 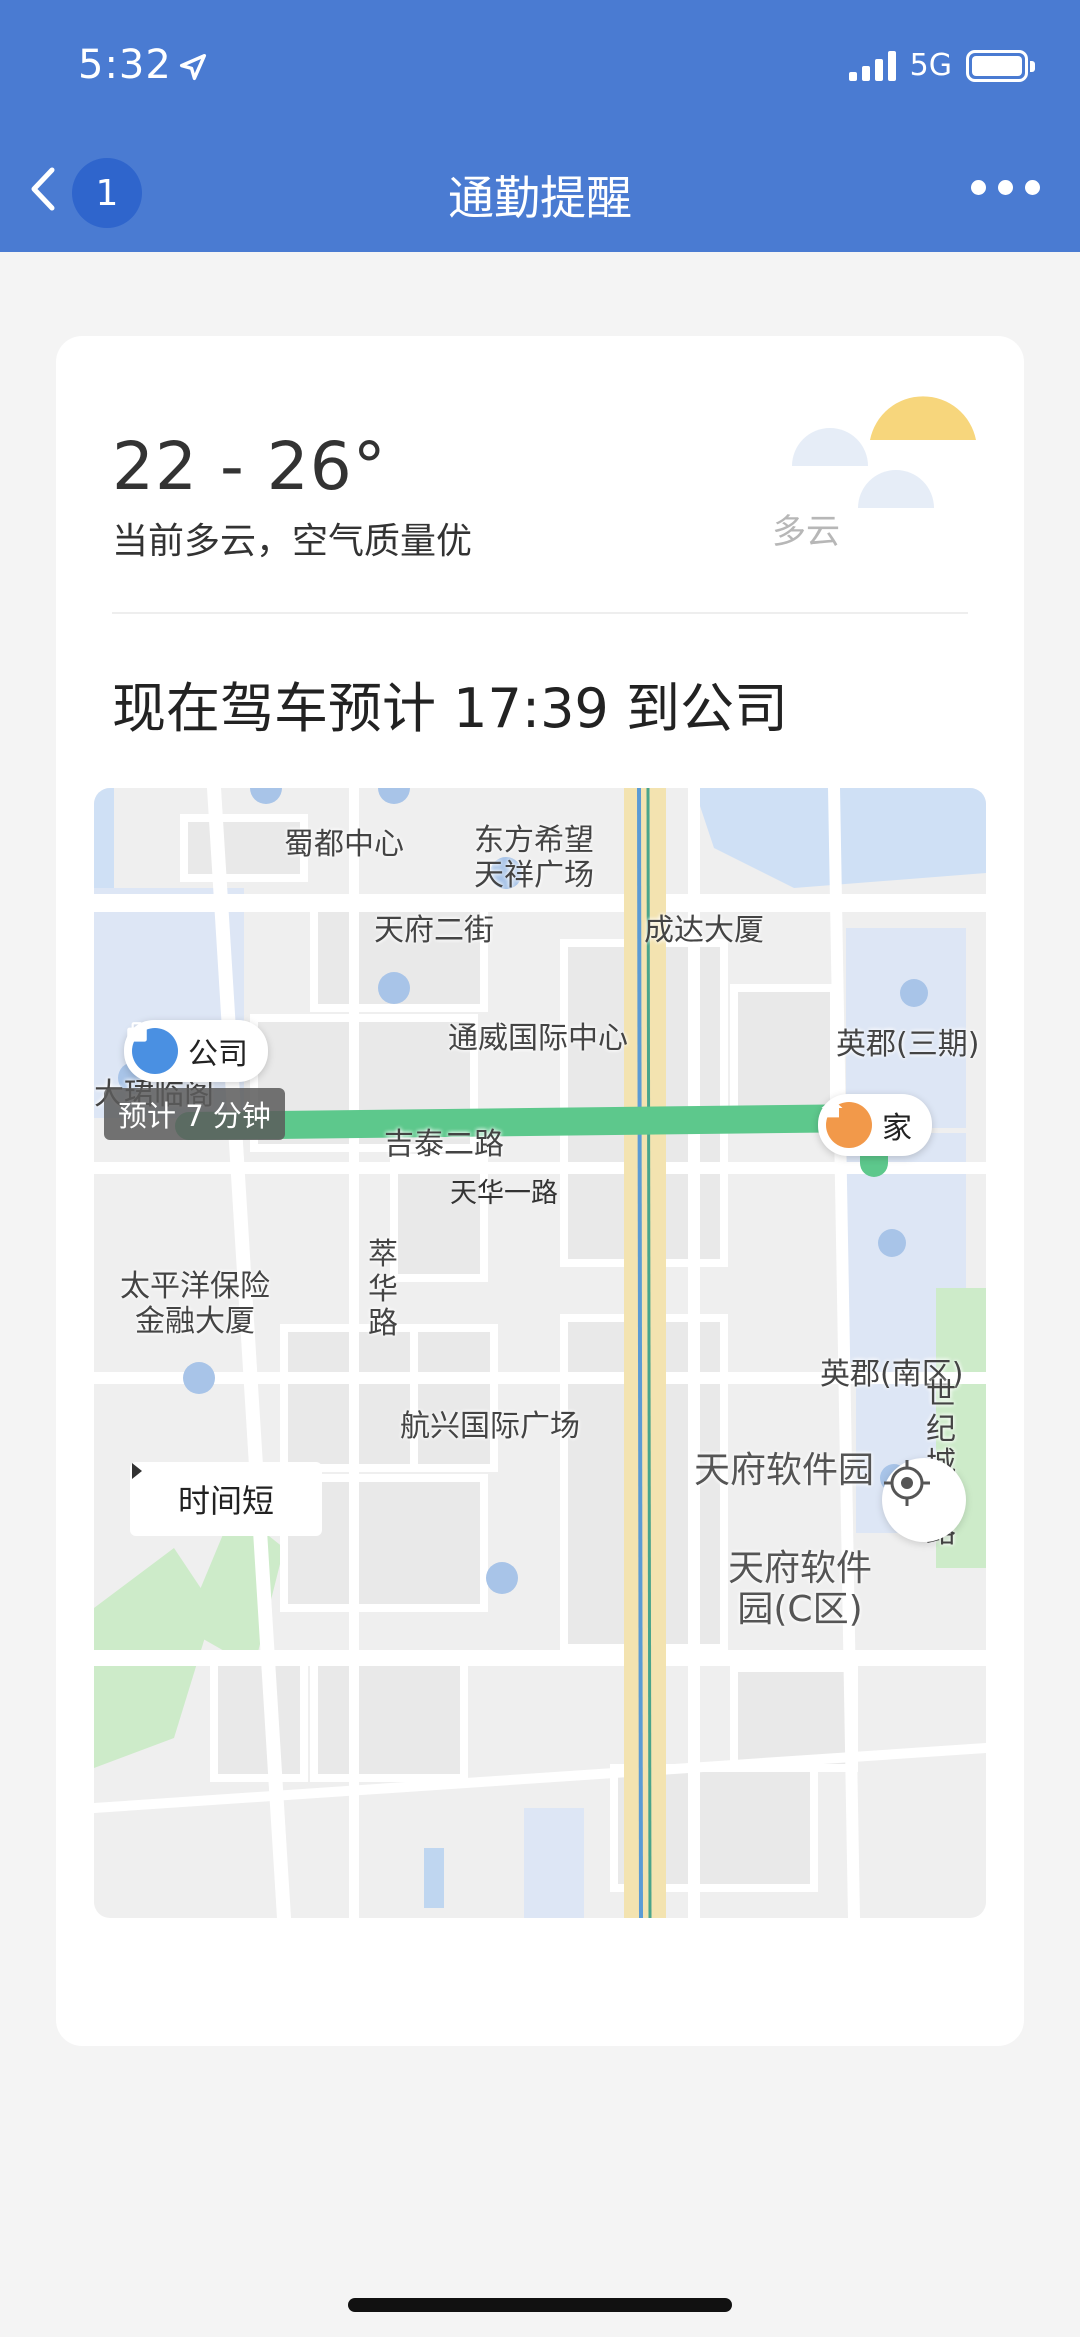 What do you see at coordinates (846, 1123) in the screenshot?
I see `home-icon` at bounding box center [846, 1123].